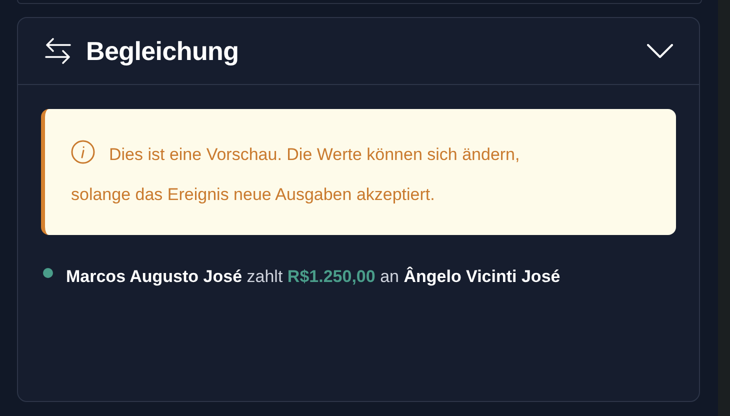 The width and height of the screenshot is (730, 416). What do you see at coordinates (321, 175) in the screenshot?
I see `notice-text: Dies ist eine Vorschau. Die Werte können sich ändern, solange das Ereignis neue Ausgaben akzeptiert.` at bounding box center [321, 175].